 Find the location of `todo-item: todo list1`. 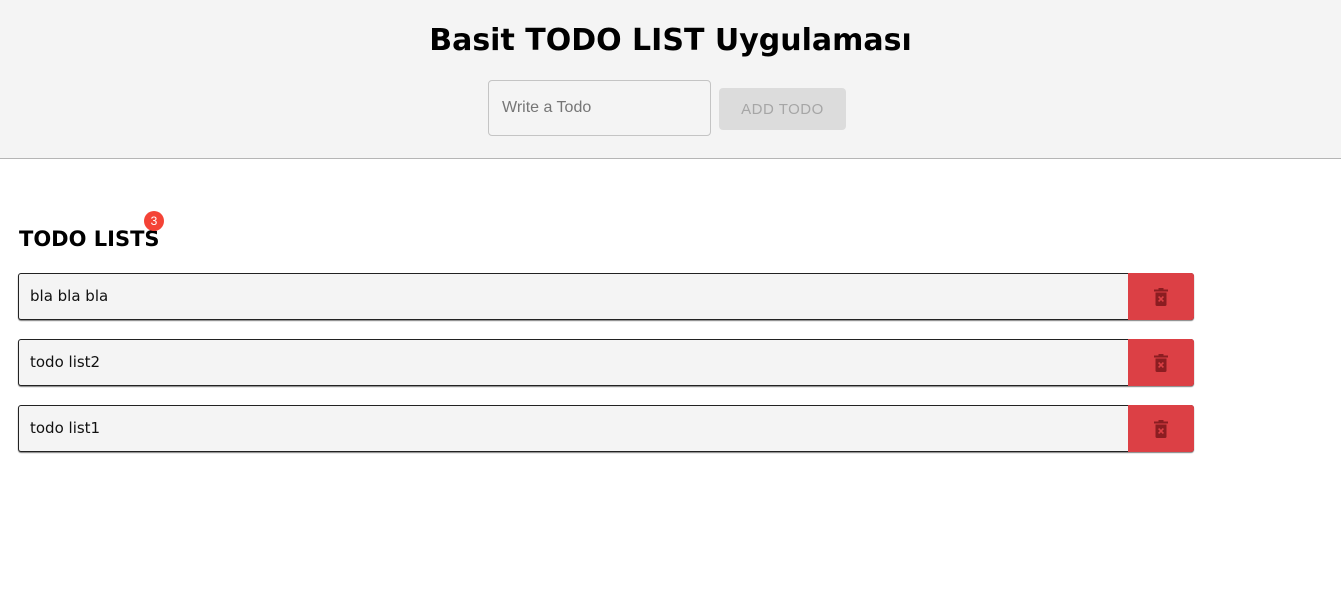

todo-item: todo list1 is located at coordinates (606, 428).